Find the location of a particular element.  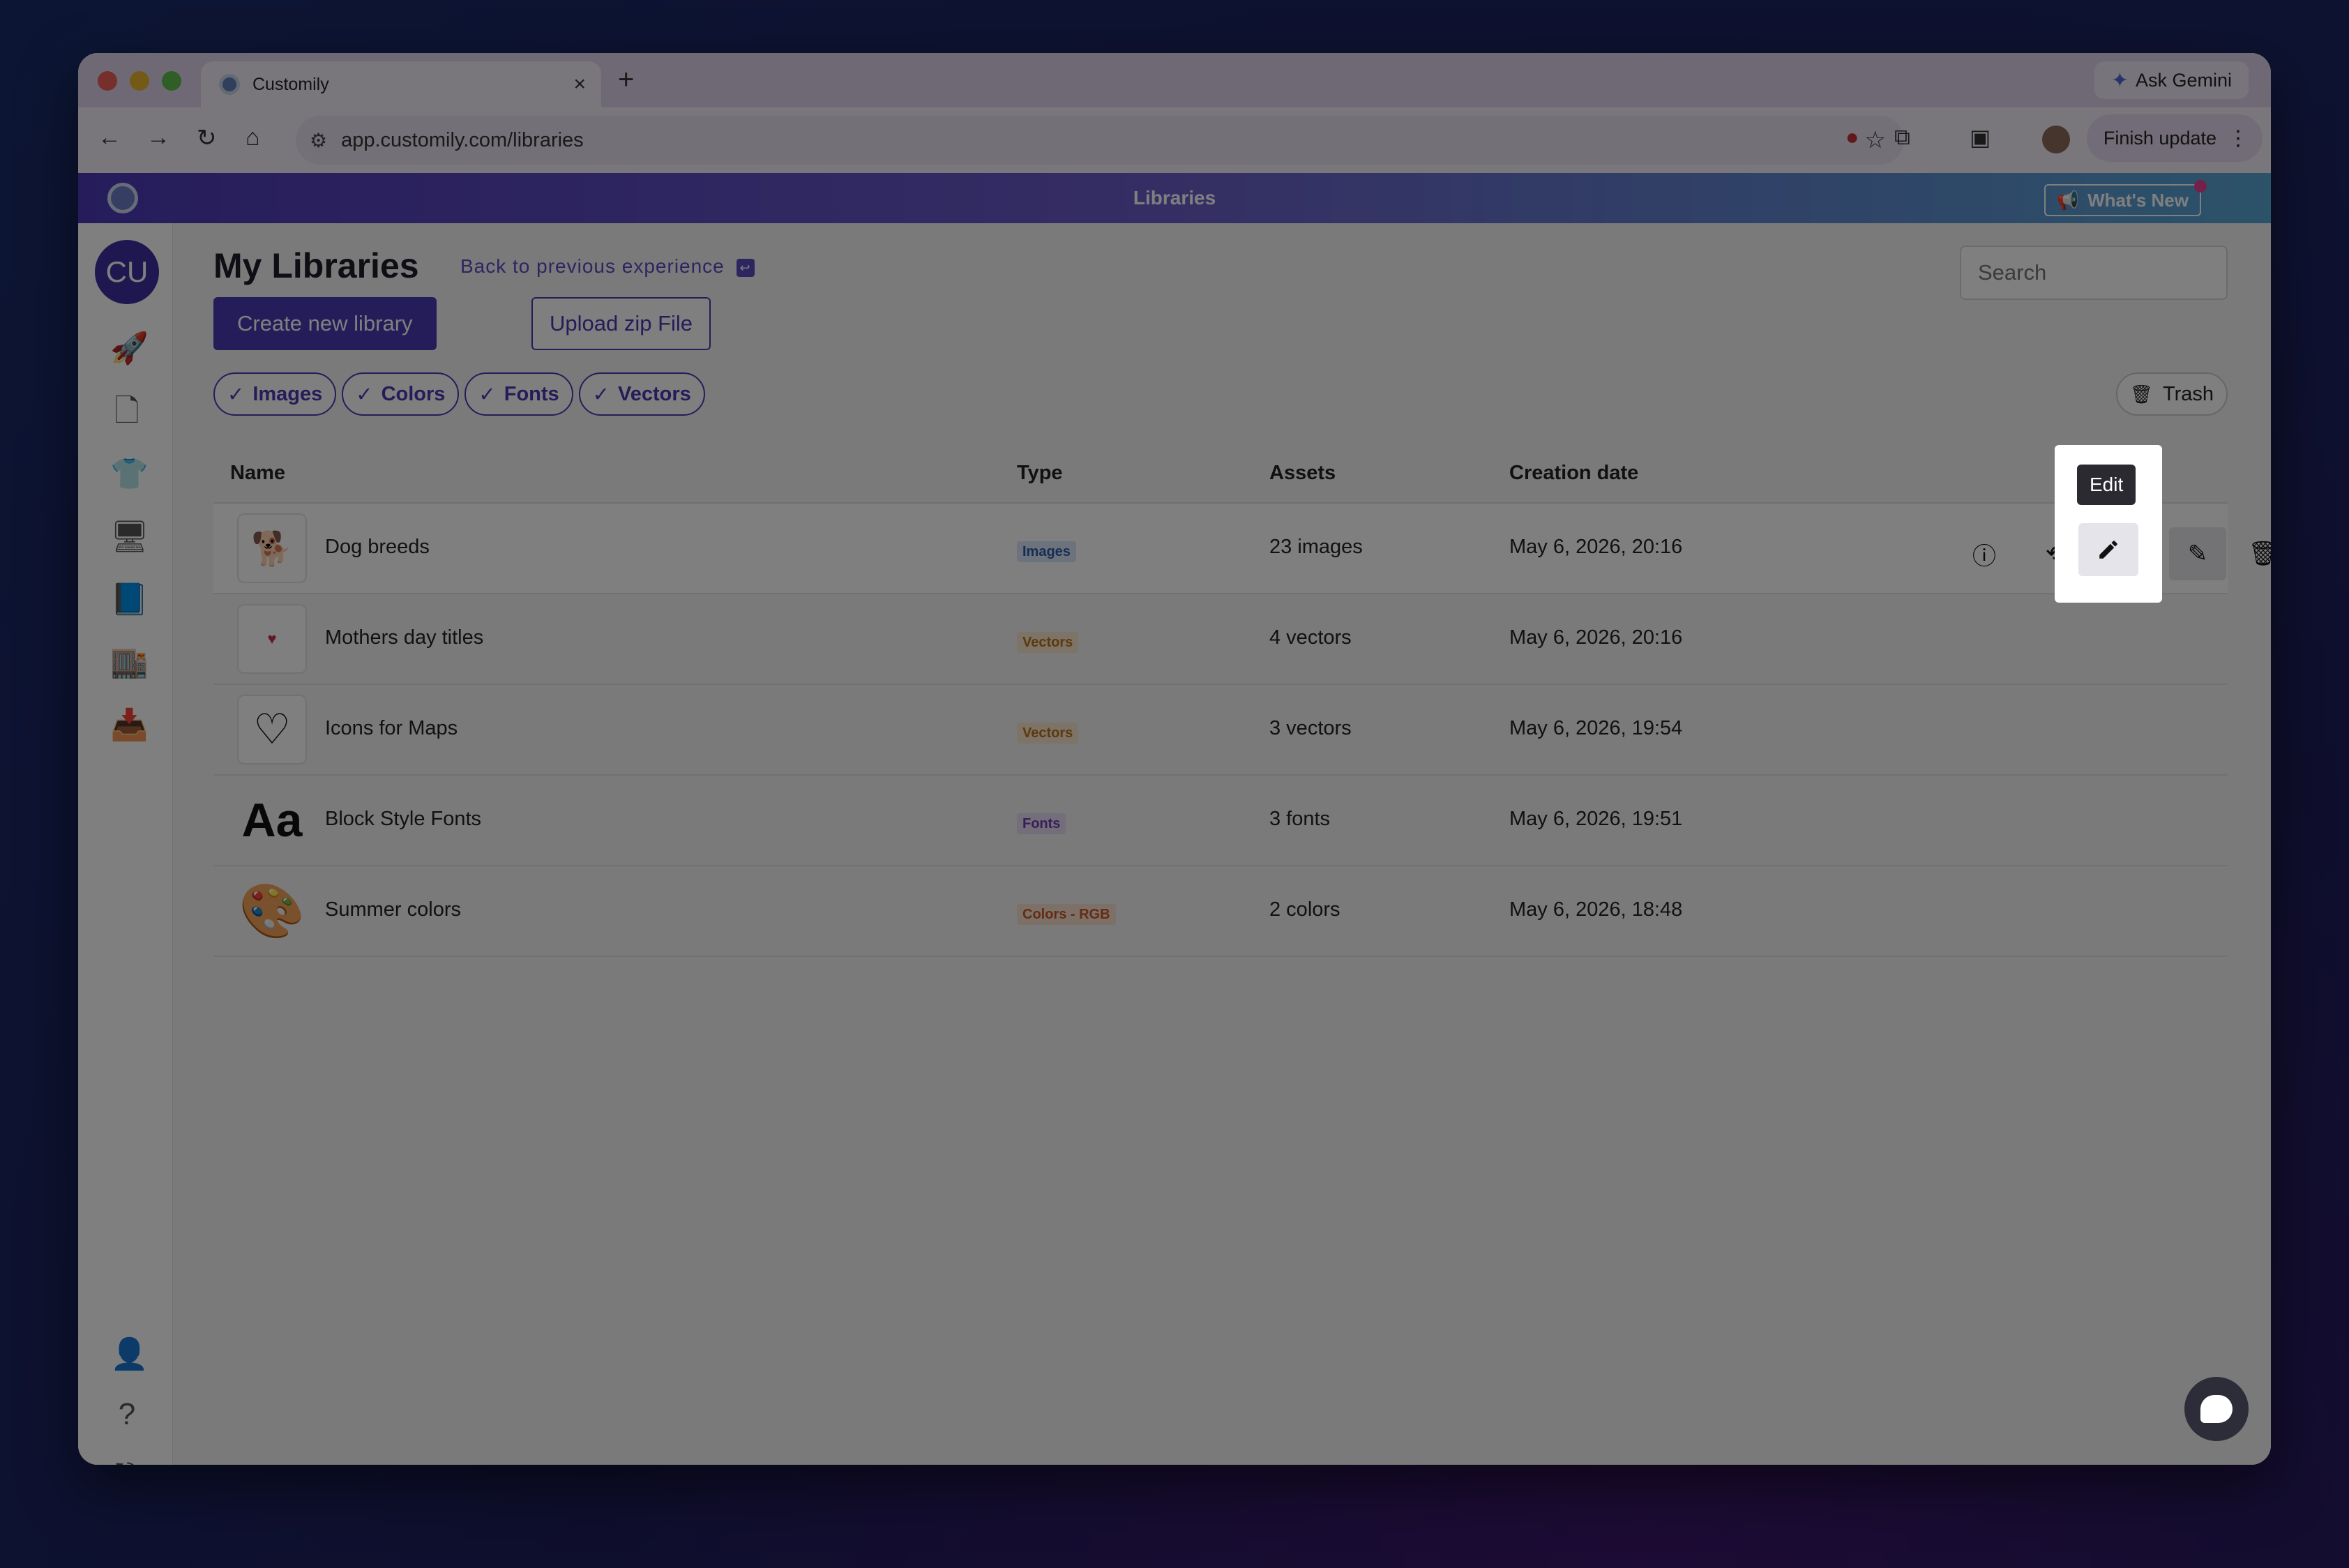

create-library-button: Create new library is located at coordinates (325, 323).